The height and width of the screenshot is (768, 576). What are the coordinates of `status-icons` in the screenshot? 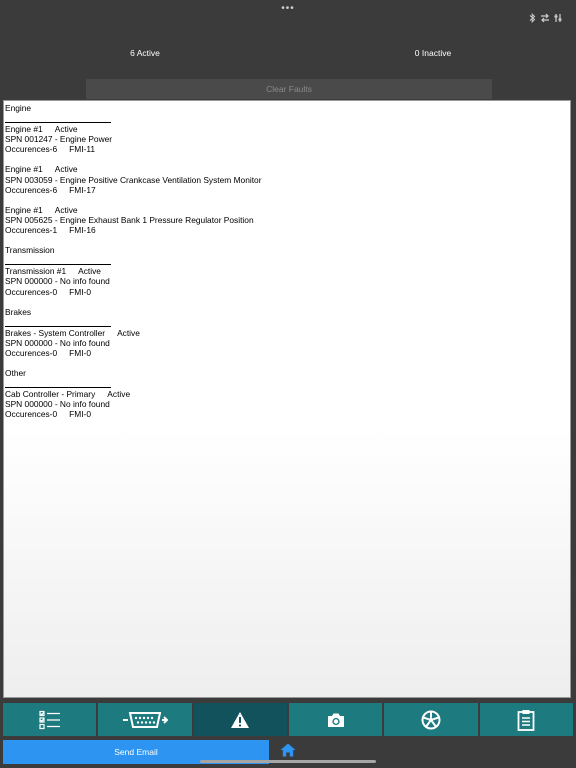 It's located at (545, 18).